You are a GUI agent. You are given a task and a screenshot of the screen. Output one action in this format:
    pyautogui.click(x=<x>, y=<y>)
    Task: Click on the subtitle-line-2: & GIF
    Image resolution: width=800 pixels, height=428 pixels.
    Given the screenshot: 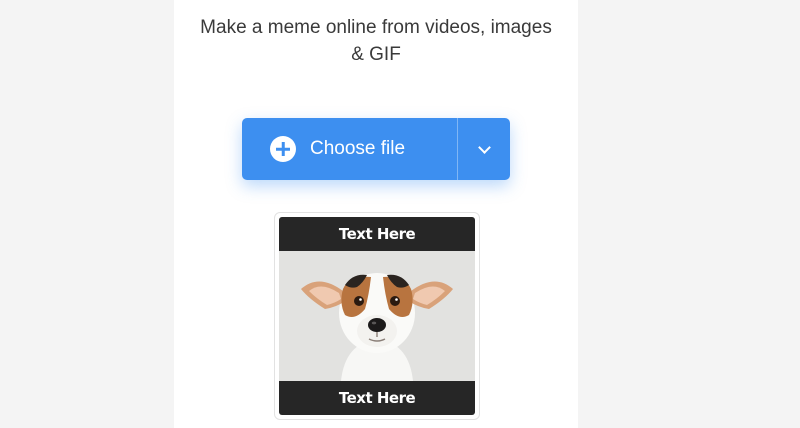 What is the action you would take?
    pyautogui.click(x=376, y=54)
    